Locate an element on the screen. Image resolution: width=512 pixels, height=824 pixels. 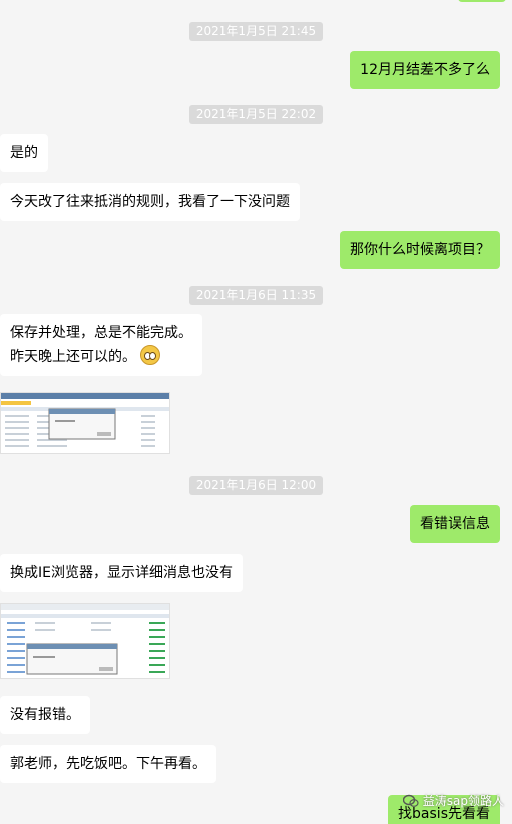
blush-emoji-icon is located at coordinates (150, 355).